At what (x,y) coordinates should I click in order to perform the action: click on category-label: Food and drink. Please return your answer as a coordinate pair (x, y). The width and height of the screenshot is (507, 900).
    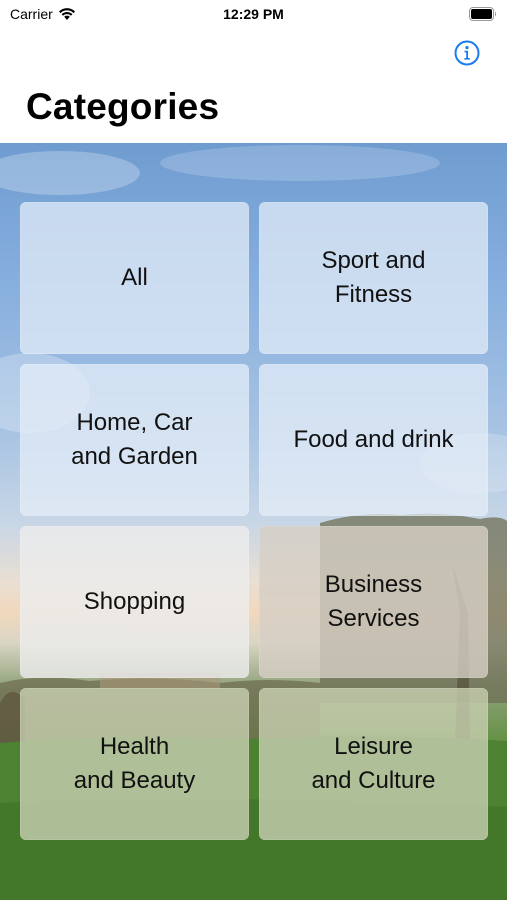
    Looking at the image, I should click on (373, 439).